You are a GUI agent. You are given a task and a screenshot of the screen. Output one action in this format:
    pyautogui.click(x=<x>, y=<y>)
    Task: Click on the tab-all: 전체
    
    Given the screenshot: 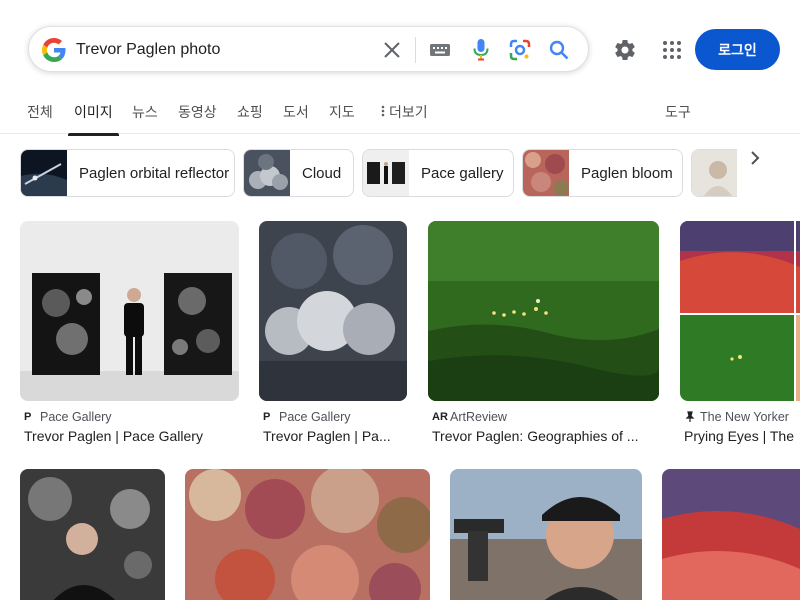 What is the action you would take?
    pyautogui.click(x=40, y=117)
    